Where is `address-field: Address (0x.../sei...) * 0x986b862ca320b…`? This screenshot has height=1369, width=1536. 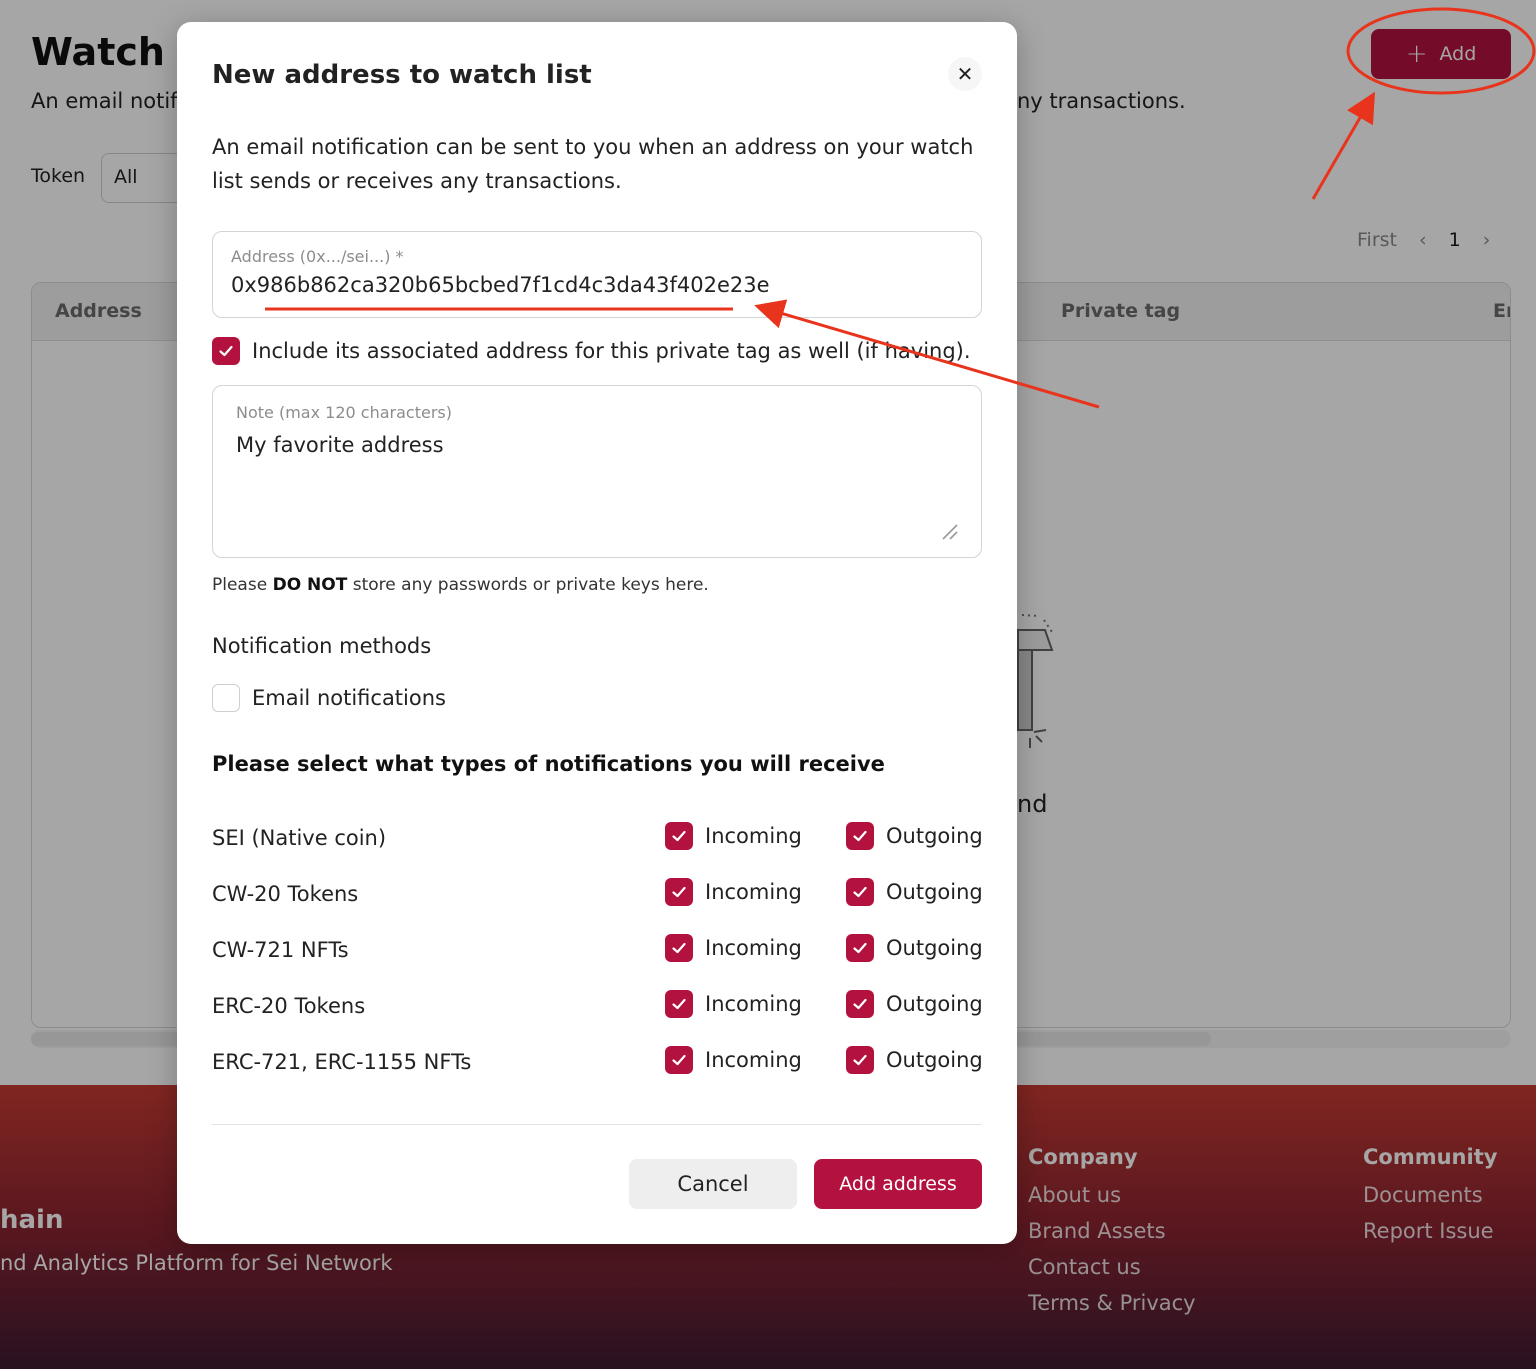
address-field: Address (0x.../sei...) * 0x986b862ca320b… is located at coordinates (597, 274).